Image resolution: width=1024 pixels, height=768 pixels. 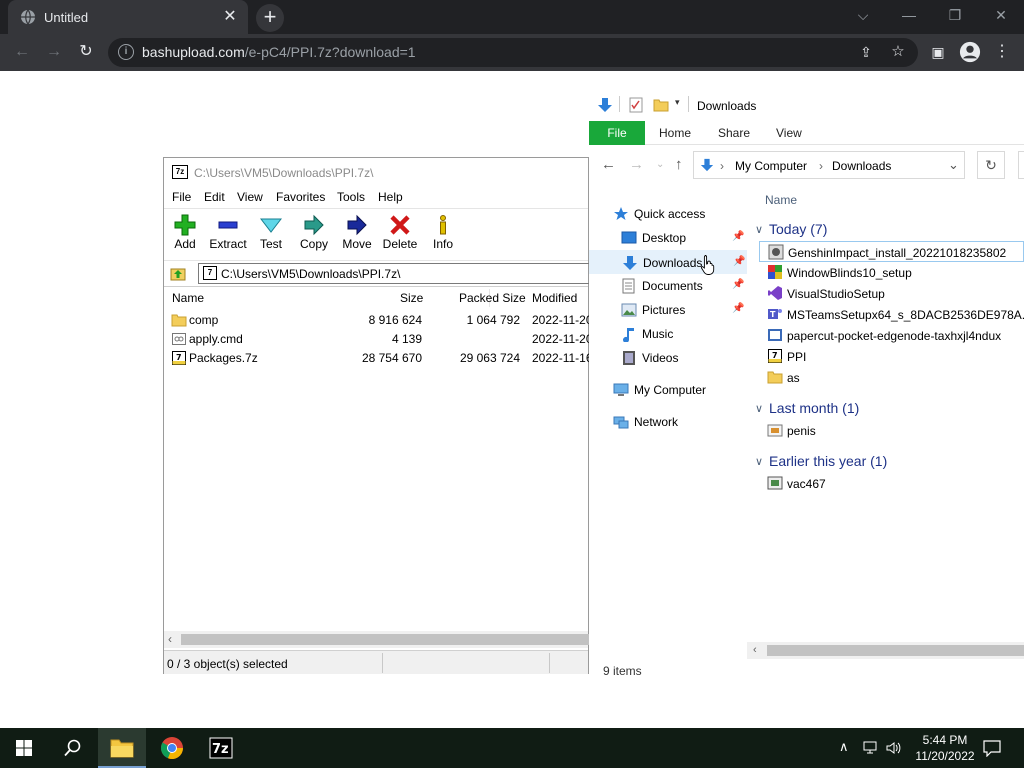 What do you see at coordinates (128, 17) in the screenshot?
I see `browser-tab: Untitled ✕` at bounding box center [128, 17].